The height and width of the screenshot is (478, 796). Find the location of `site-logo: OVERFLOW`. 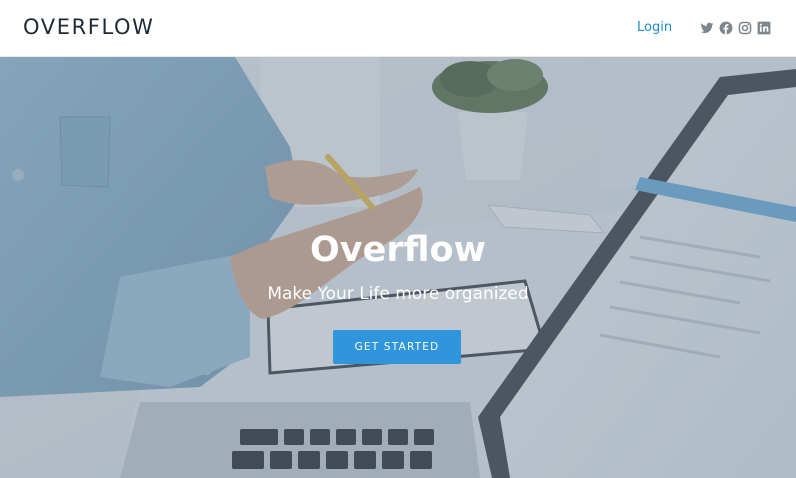

site-logo: OVERFLOW is located at coordinates (89, 27).